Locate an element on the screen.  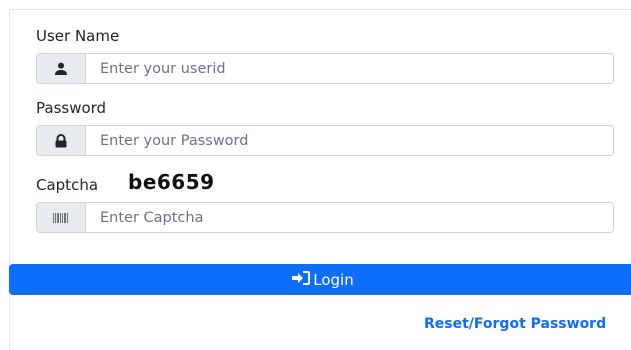
login-button-content: Login is located at coordinates (323, 279).